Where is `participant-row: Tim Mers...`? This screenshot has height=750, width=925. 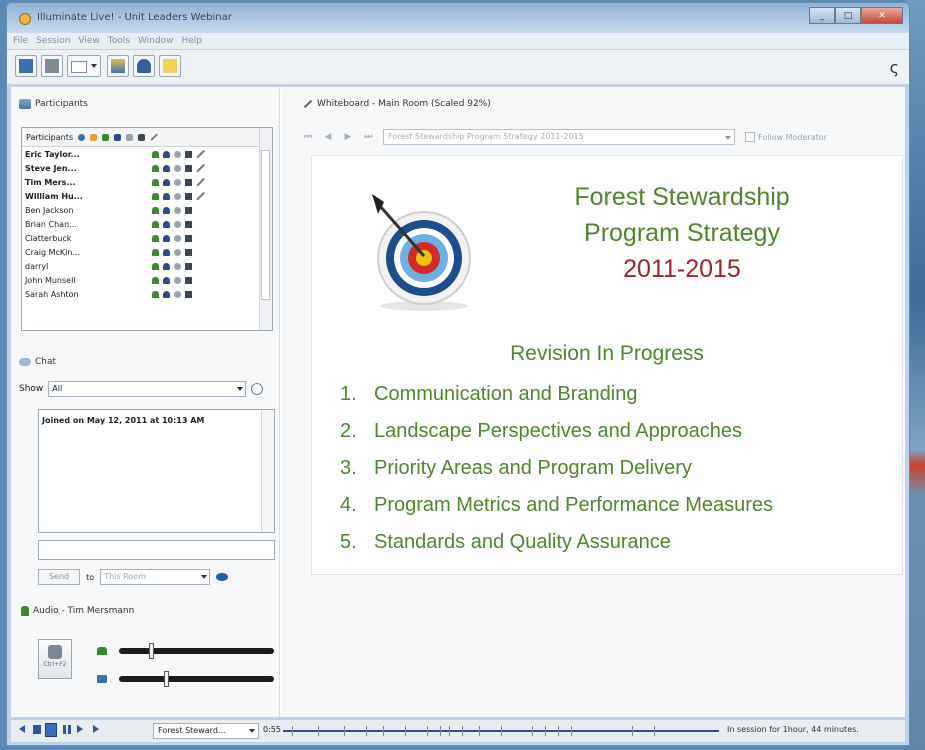
participant-row: Tim Mers... is located at coordinates (147, 182).